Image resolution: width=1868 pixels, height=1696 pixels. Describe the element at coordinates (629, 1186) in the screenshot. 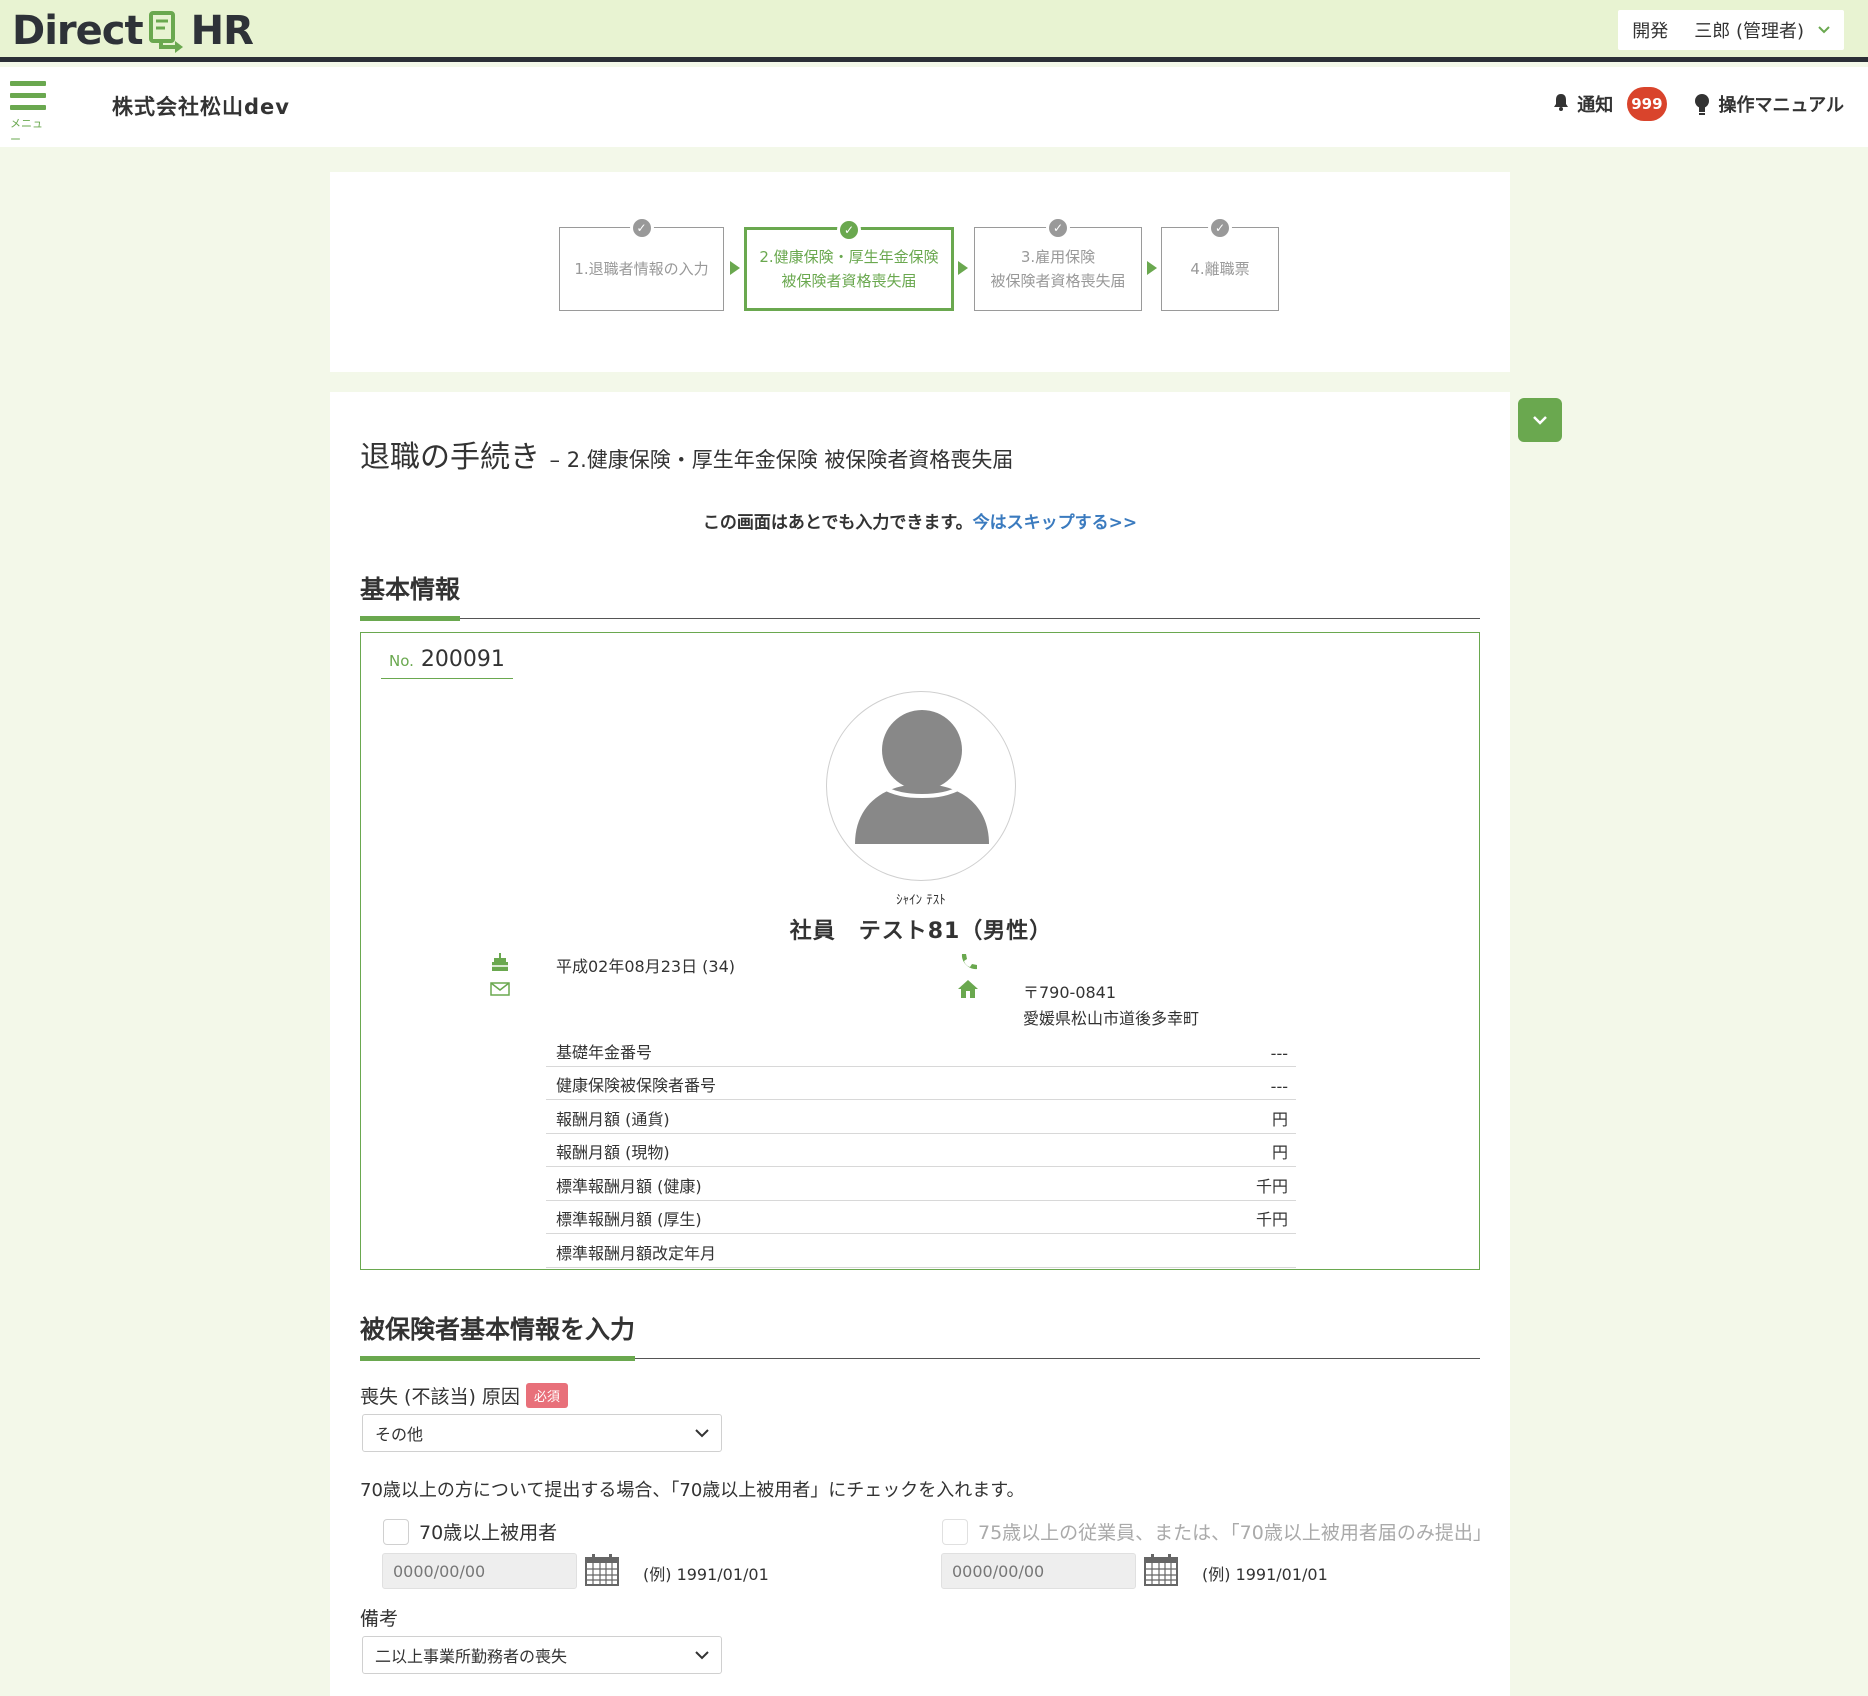

I see `info-label: 標準報酬月額 (健康)` at that location.